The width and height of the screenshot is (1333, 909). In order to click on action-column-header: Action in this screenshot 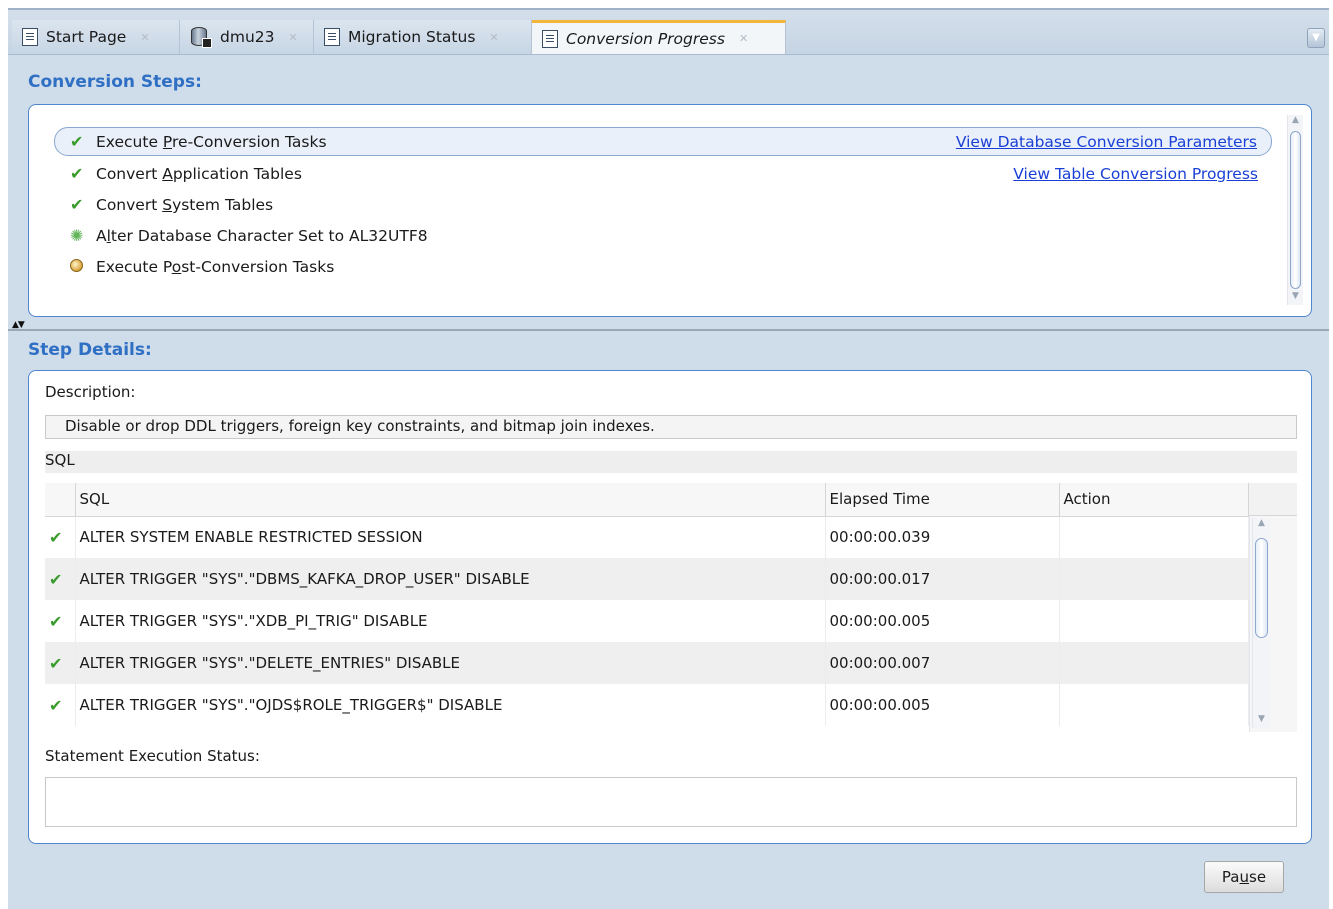, I will do `click(1154, 500)`.